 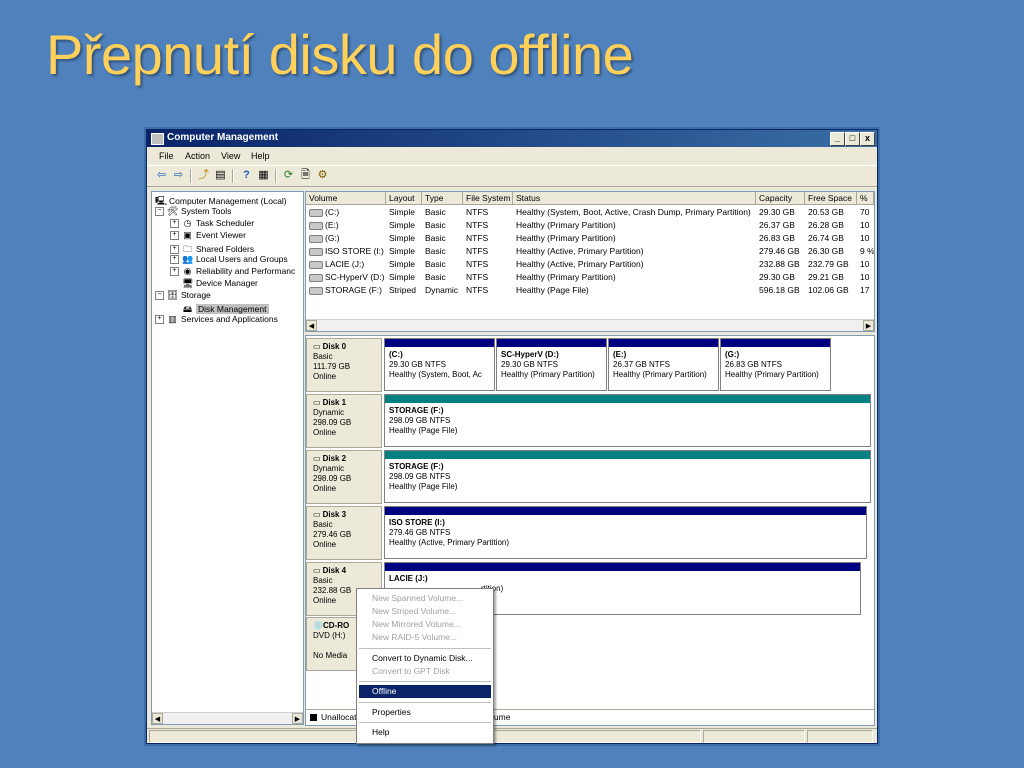 What do you see at coordinates (225, 308) in the screenshot?
I see `tree-item-disk-management: 🖴 Disk Management` at bounding box center [225, 308].